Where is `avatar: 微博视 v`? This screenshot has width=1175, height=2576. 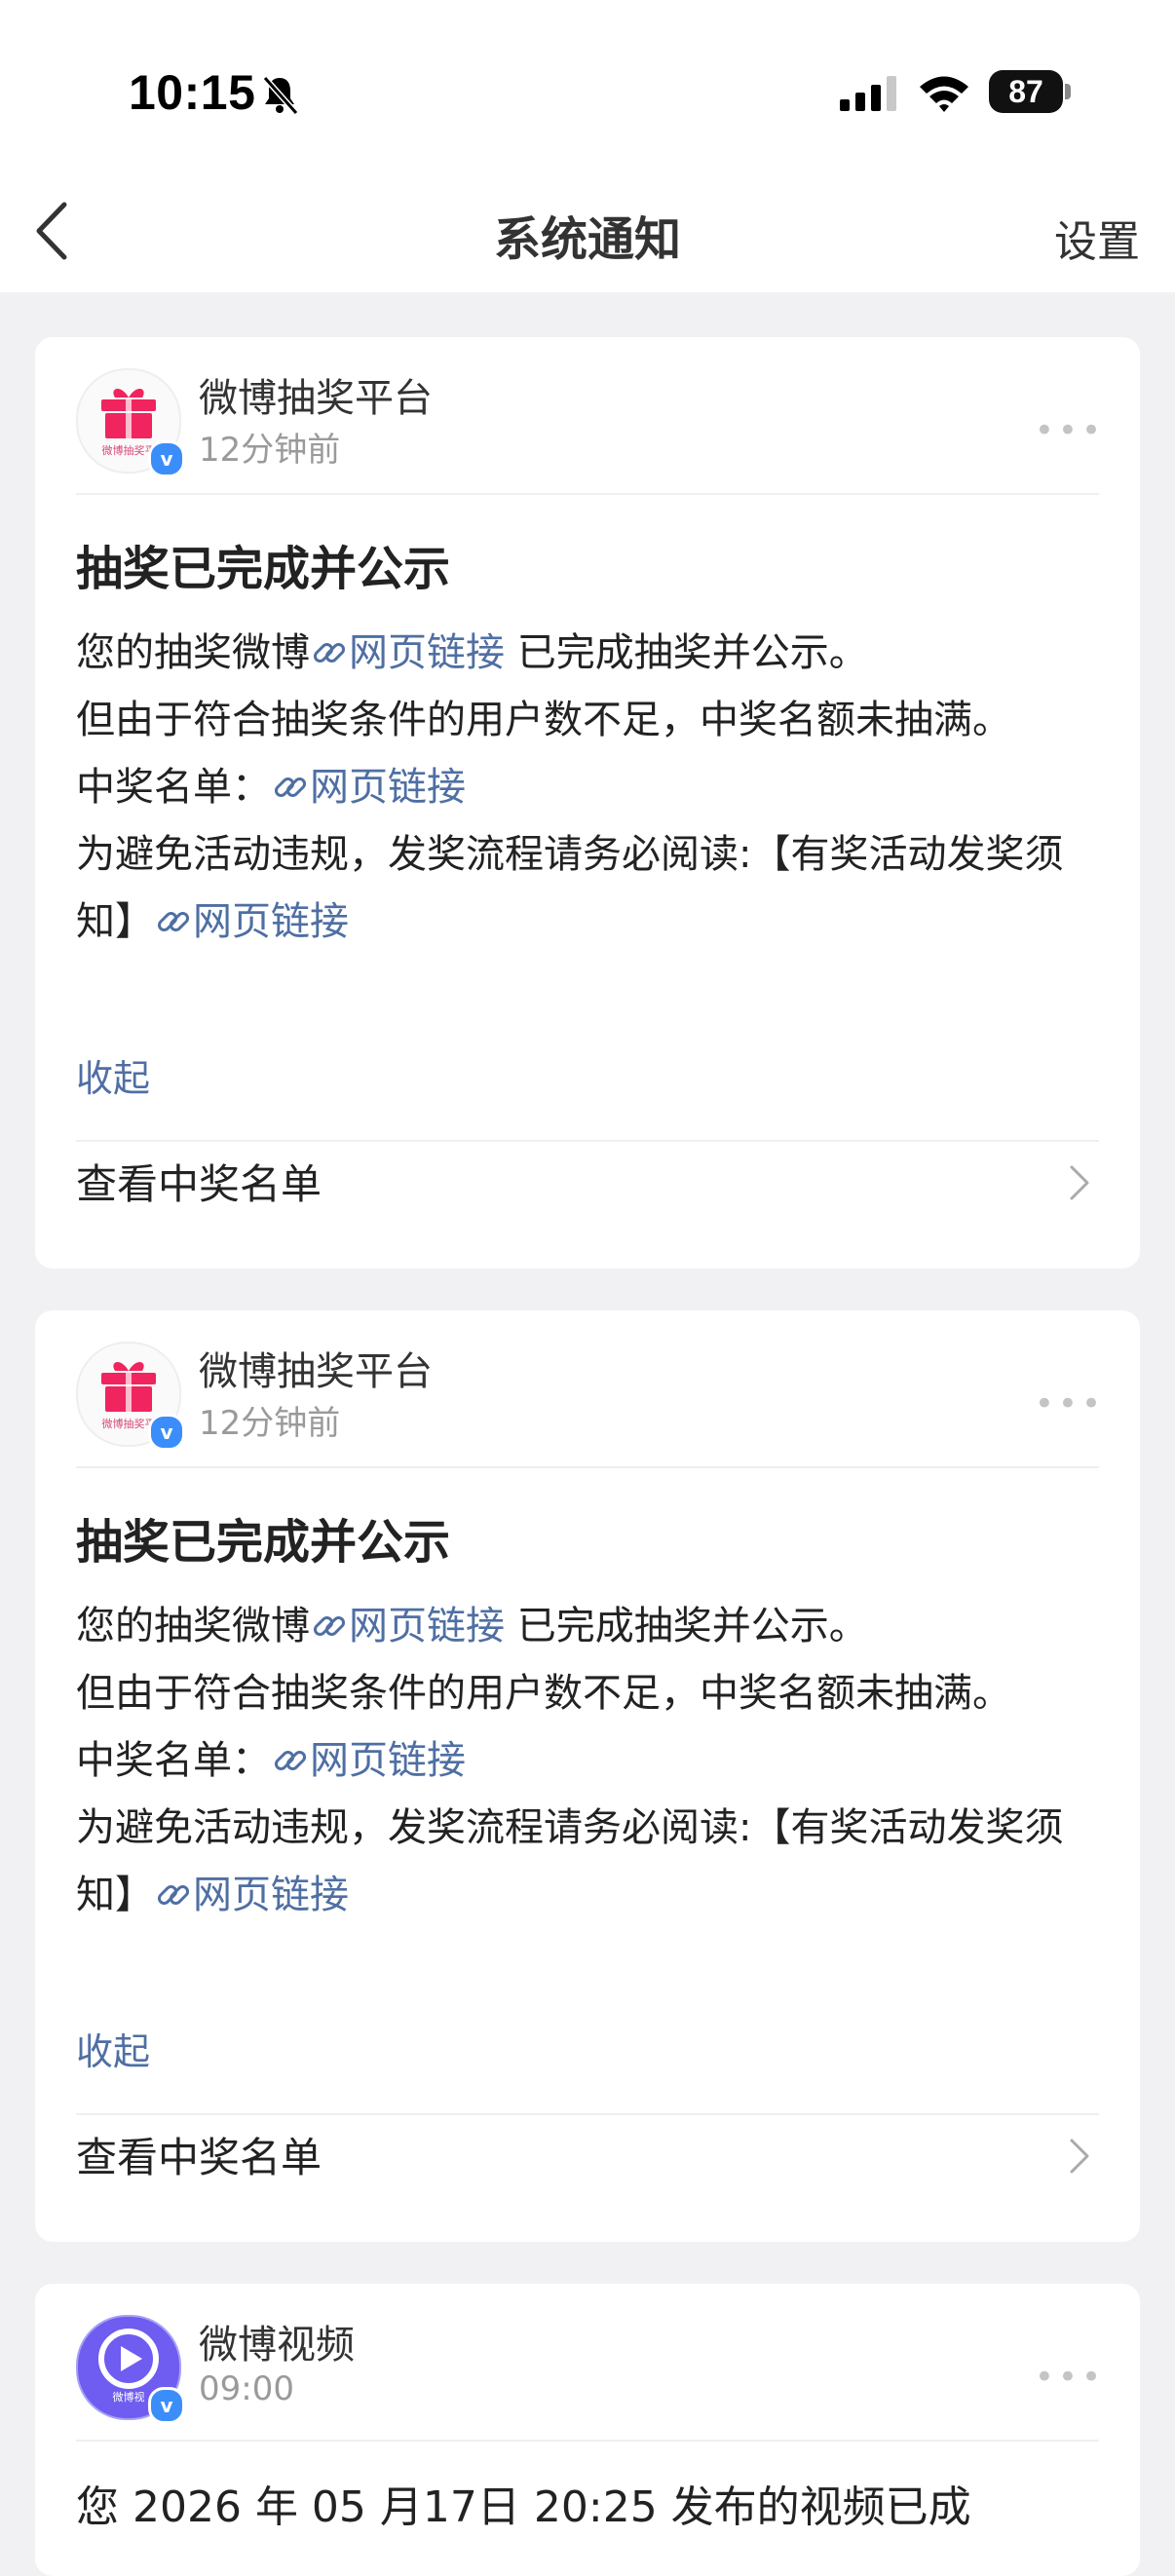 avatar: 微博视 v is located at coordinates (130, 2369).